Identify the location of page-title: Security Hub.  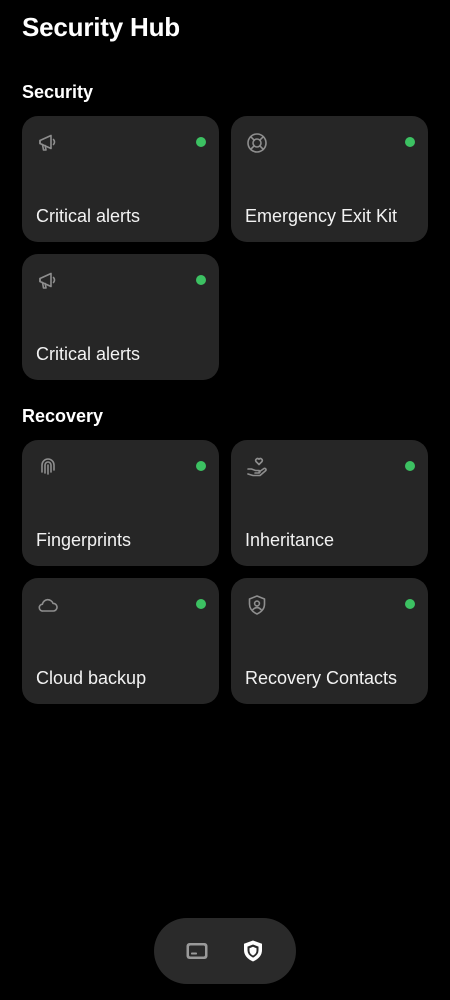
(101, 27).